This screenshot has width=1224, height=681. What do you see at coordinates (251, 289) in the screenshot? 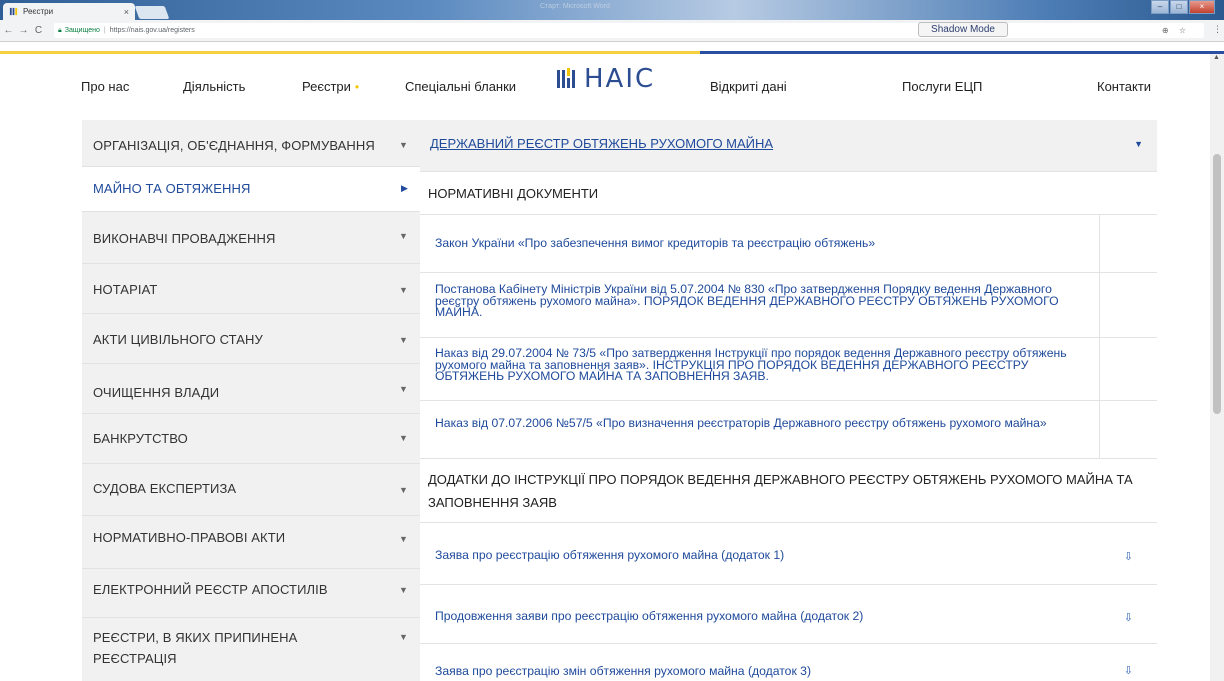
I see `sidebar-item-notary: Нотаріат ▼` at bounding box center [251, 289].